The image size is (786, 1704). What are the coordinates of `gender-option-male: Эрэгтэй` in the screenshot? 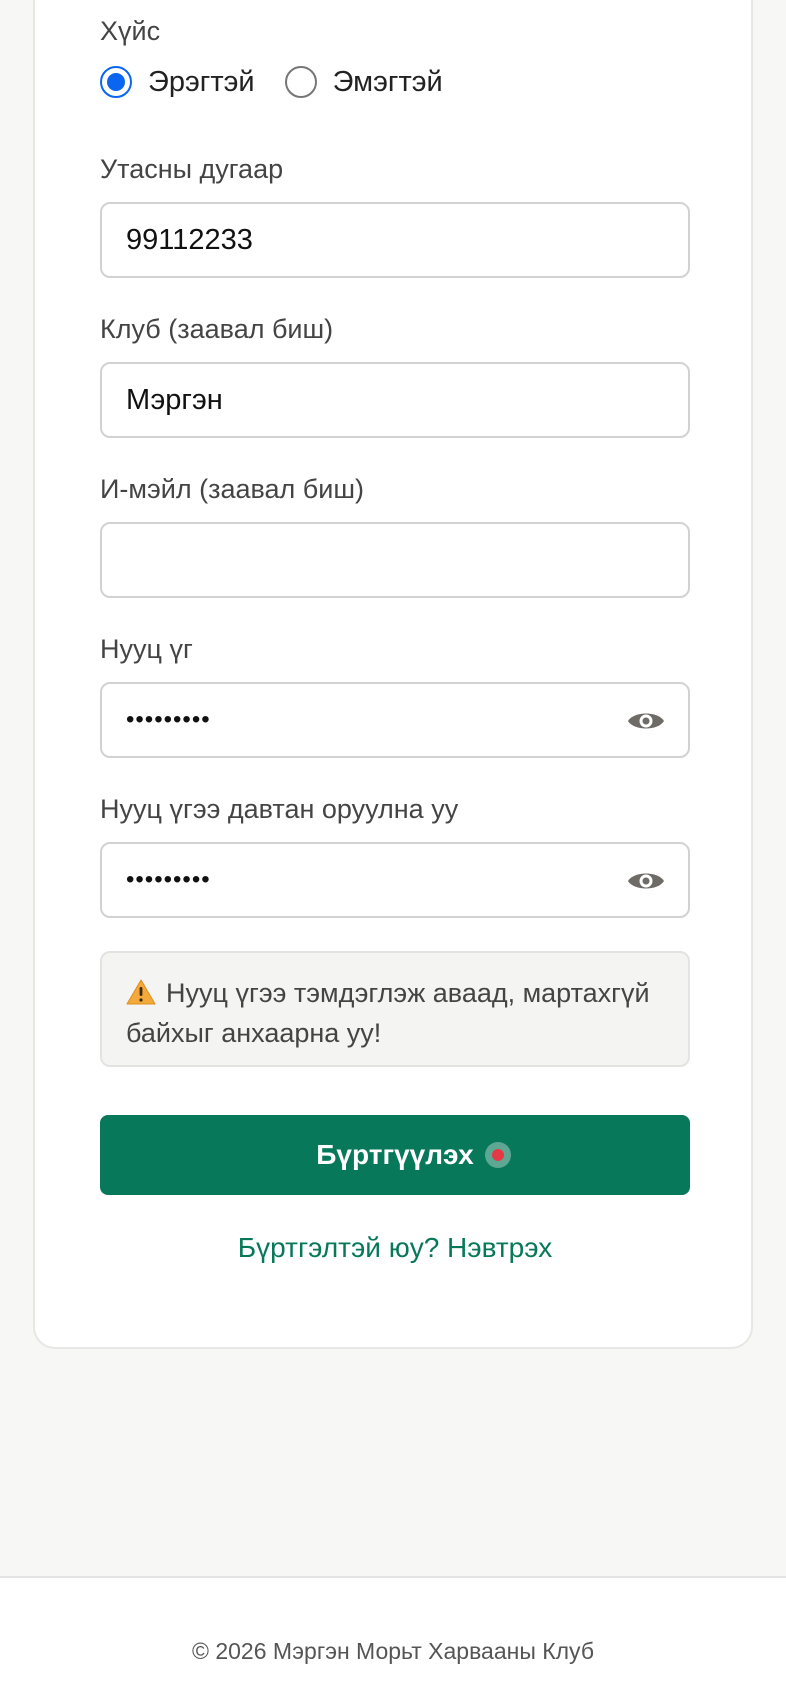 It's located at (177, 82).